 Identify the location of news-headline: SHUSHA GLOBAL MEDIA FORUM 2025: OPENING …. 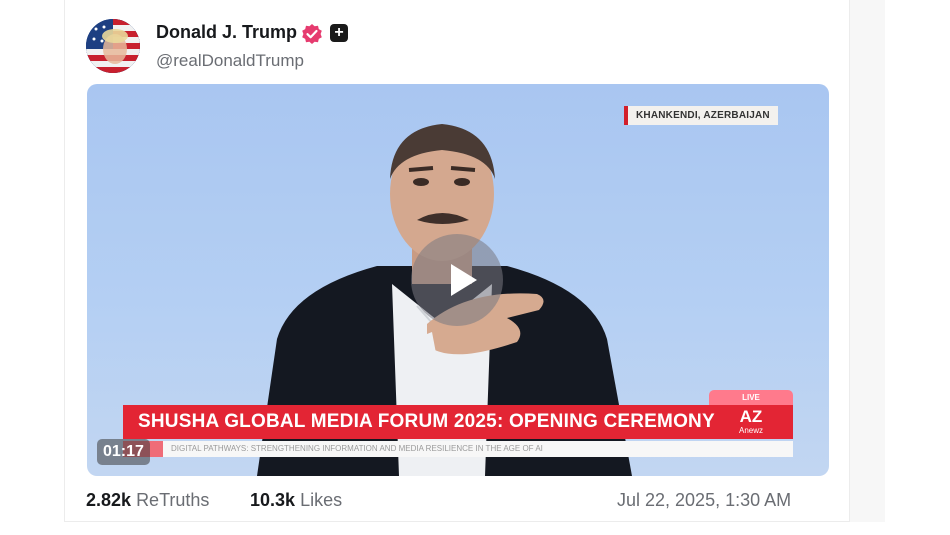
(458, 422).